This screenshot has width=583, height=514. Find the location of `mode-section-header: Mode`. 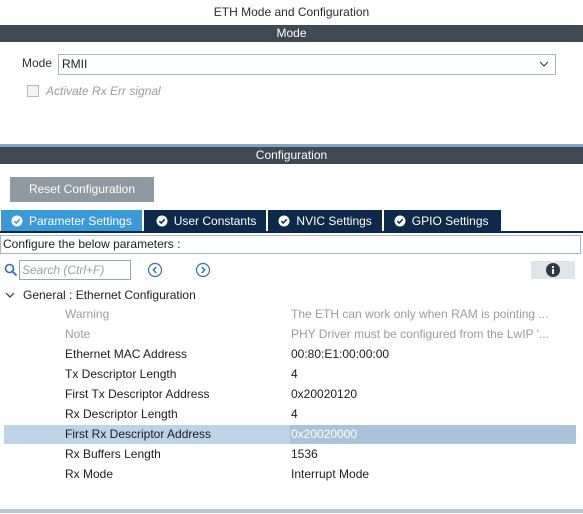

mode-section-header: Mode is located at coordinates (291, 33).